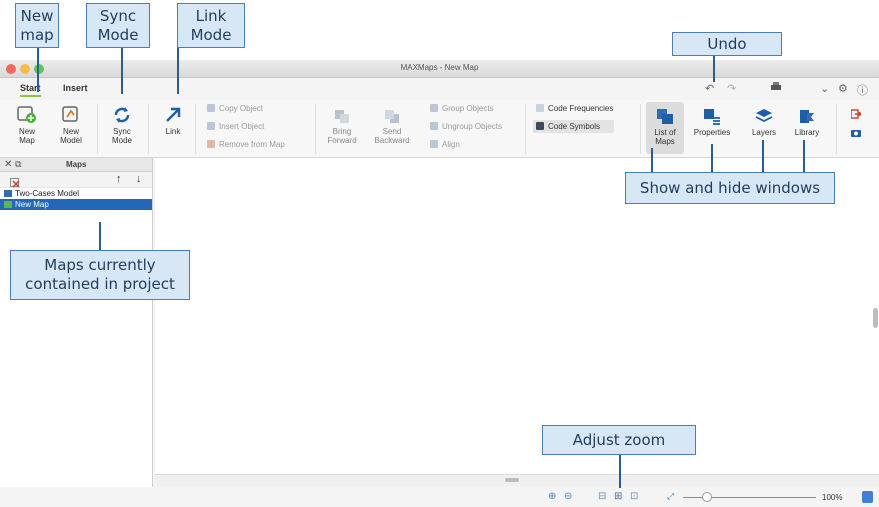 The width and height of the screenshot is (879, 507). What do you see at coordinates (235, 108) in the screenshot?
I see `copy-object-button: Copy Object` at bounding box center [235, 108].